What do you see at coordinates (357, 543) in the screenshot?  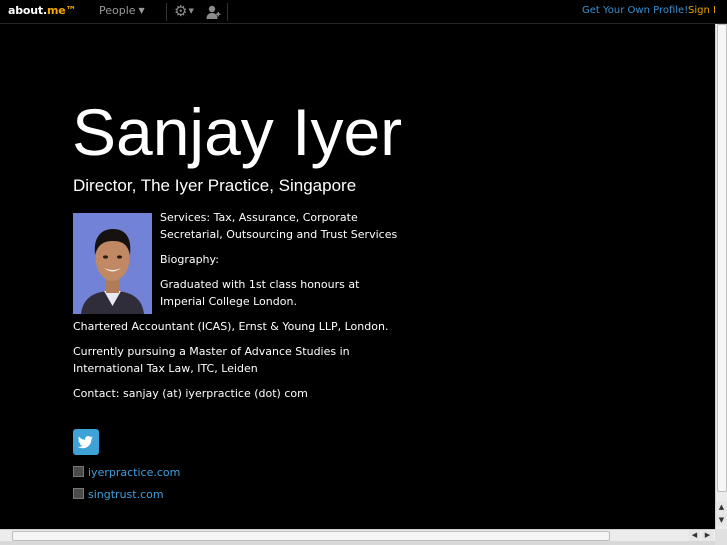 I see `status-strip` at bounding box center [357, 543].